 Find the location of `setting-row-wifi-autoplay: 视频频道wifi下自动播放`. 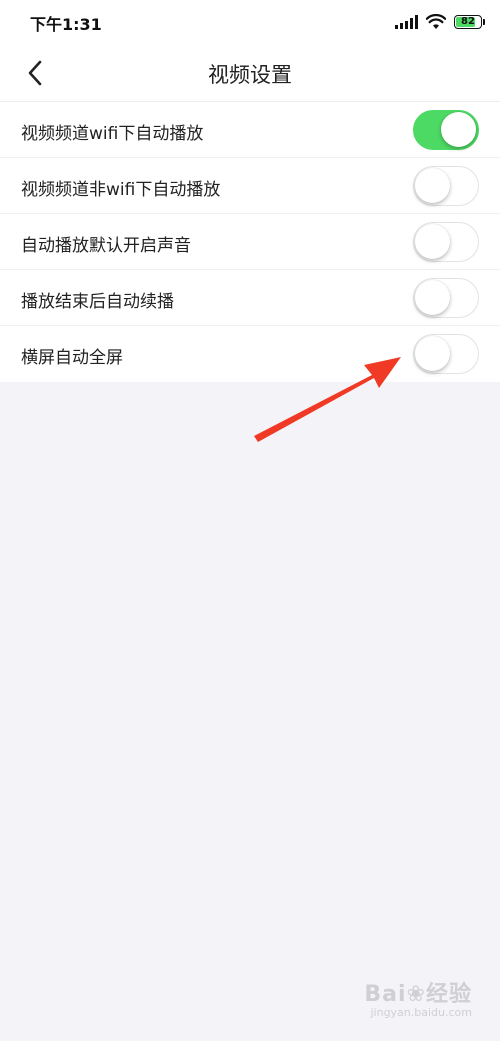

setting-row-wifi-autoplay: 视频频道wifi下自动播放 is located at coordinates (250, 130).